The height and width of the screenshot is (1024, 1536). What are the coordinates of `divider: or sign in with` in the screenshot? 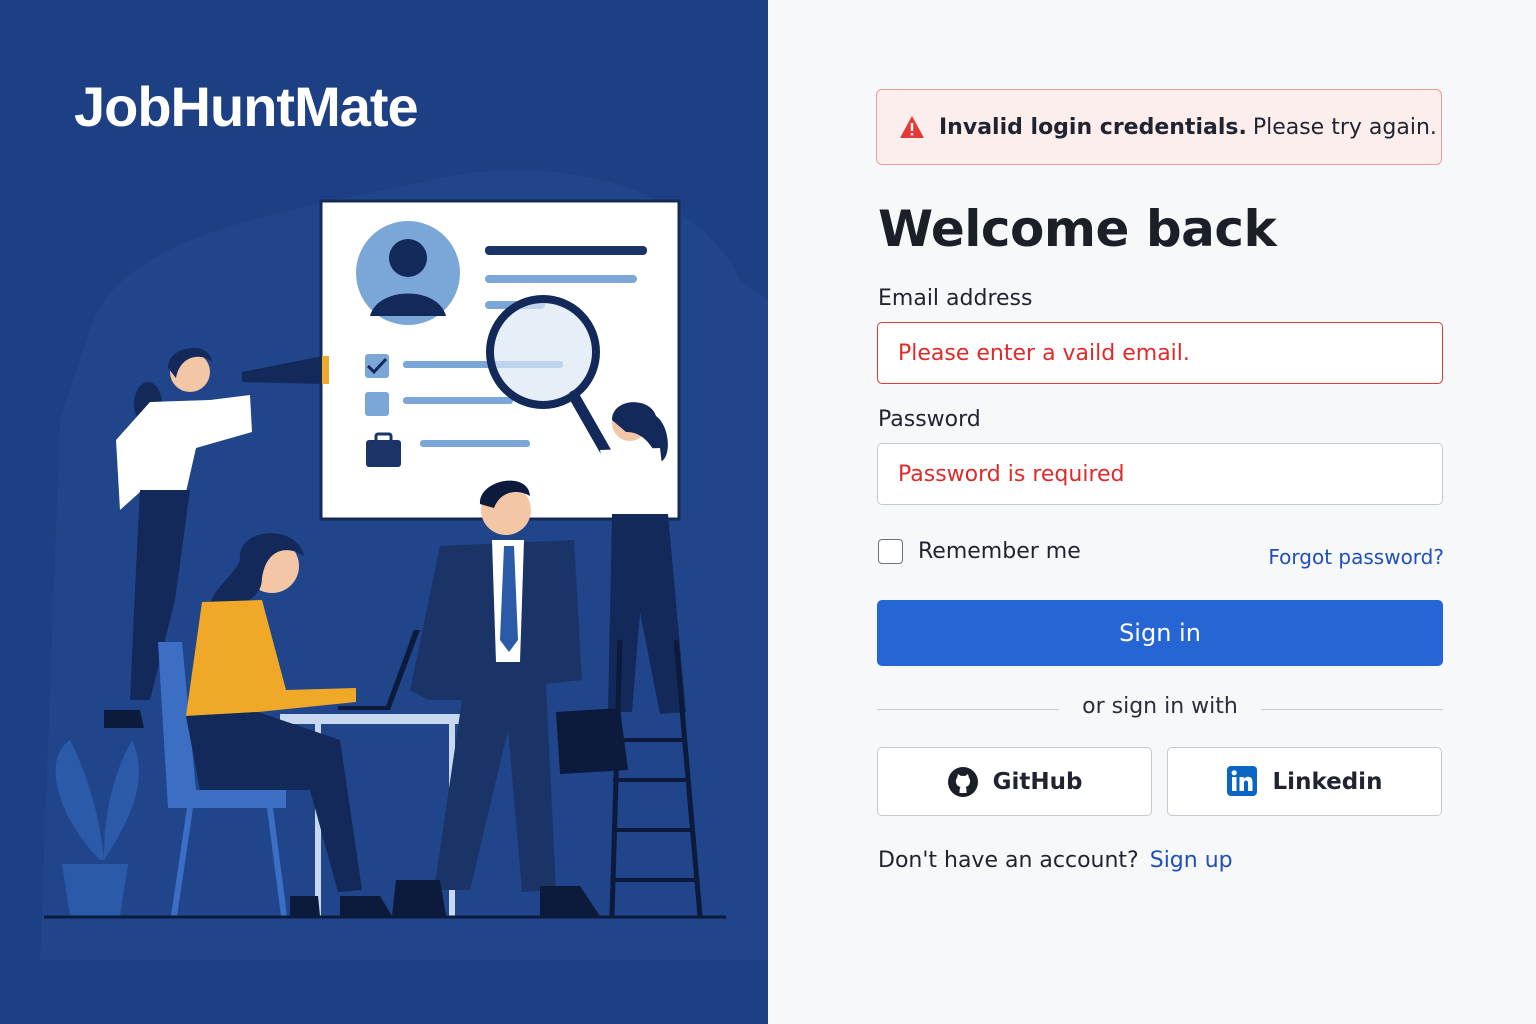 It's located at (1160, 709).